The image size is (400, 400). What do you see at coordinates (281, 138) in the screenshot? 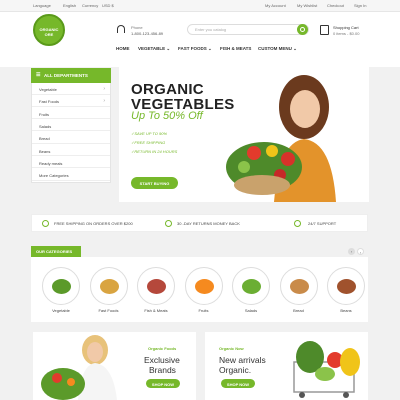
I see `hero-image` at bounding box center [281, 138].